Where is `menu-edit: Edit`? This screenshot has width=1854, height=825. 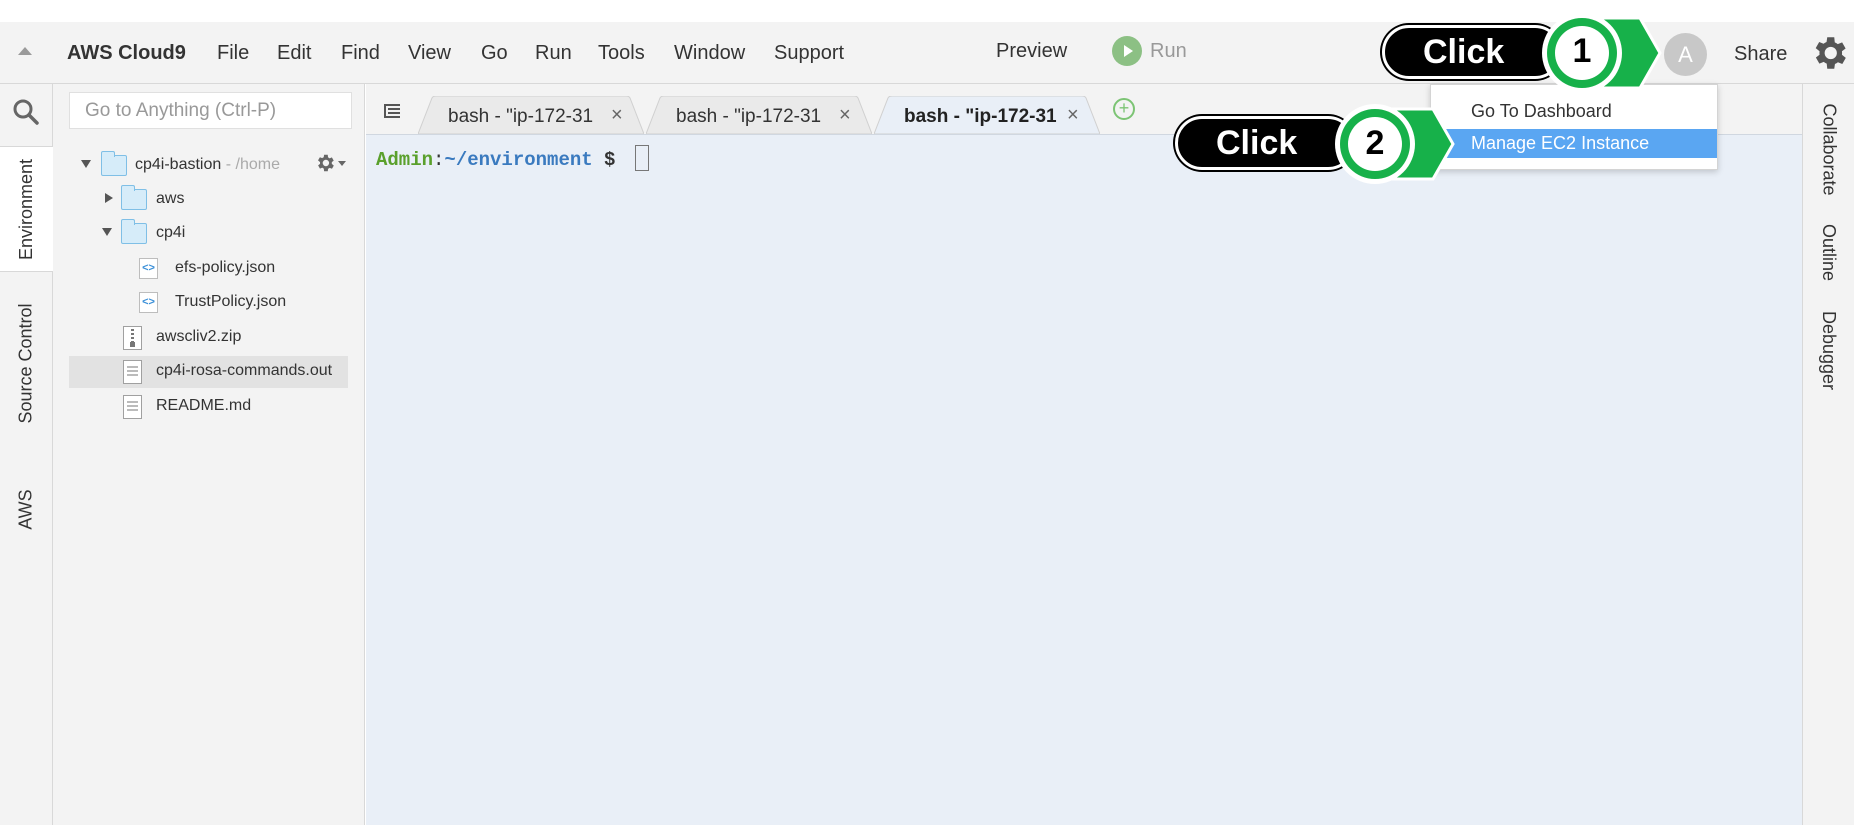
menu-edit: Edit is located at coordinates (294, 53).